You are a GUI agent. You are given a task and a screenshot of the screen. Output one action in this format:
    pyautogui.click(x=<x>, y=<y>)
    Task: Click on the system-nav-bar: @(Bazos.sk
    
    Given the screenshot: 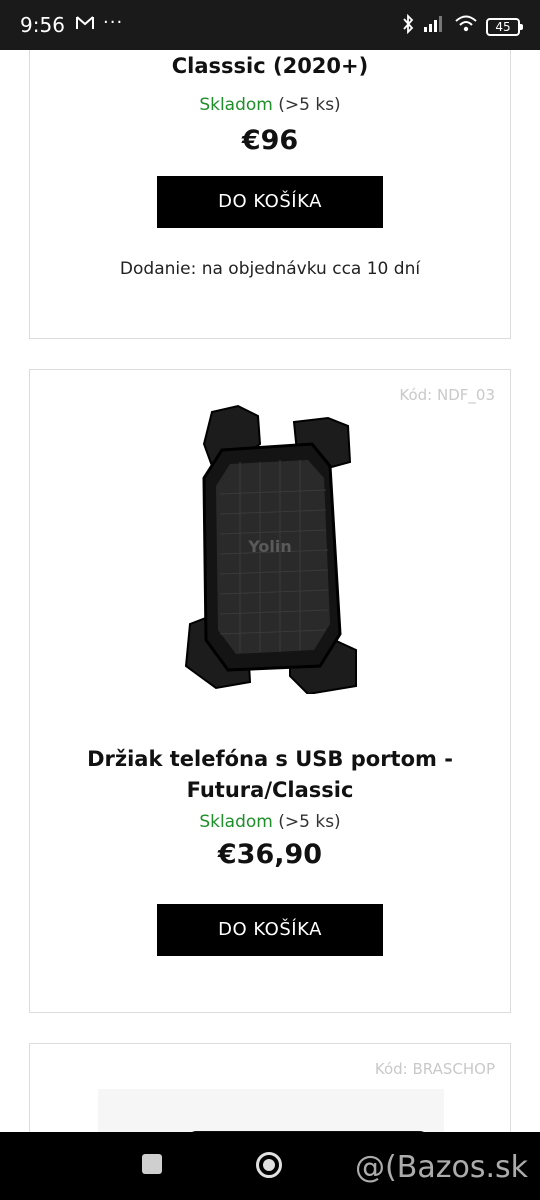 What is the action you would take?
    pyautogui.click(x=270, y=1166)
    